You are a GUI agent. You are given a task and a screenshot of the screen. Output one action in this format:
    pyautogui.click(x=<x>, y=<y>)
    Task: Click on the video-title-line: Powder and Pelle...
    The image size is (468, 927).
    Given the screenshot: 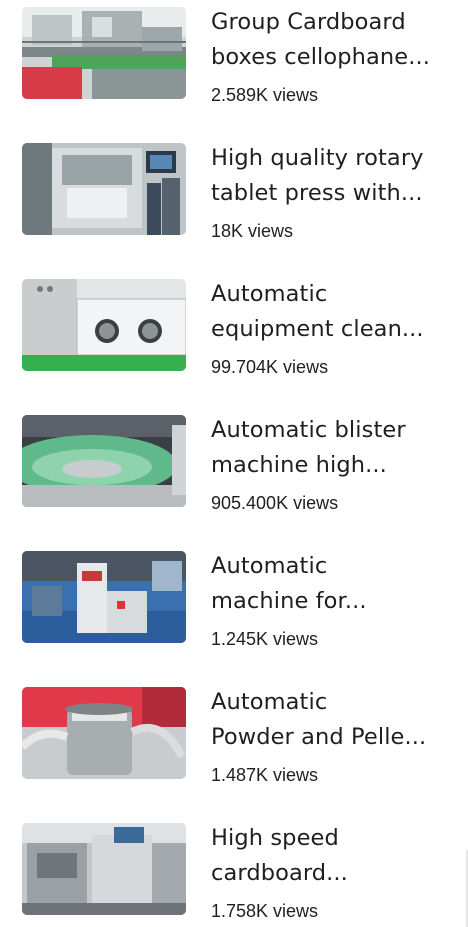 What is the action you would take?
    pyautogui.click(x=319, y=737)
    